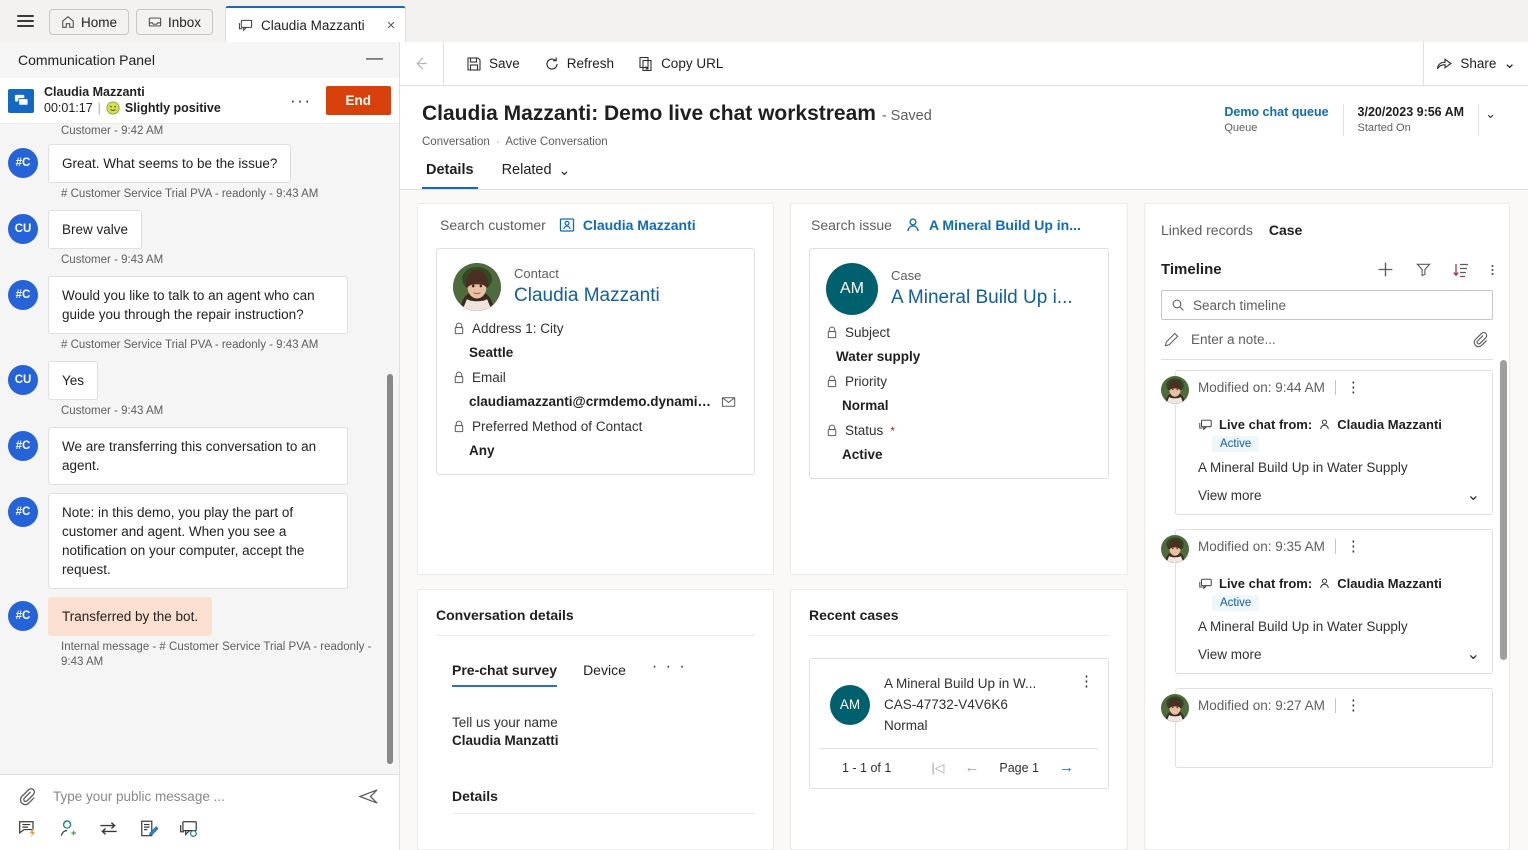  What do you see at coordinates (477, 287) in the screenshot?
I see `avatar` at bounding box center [477, 287].